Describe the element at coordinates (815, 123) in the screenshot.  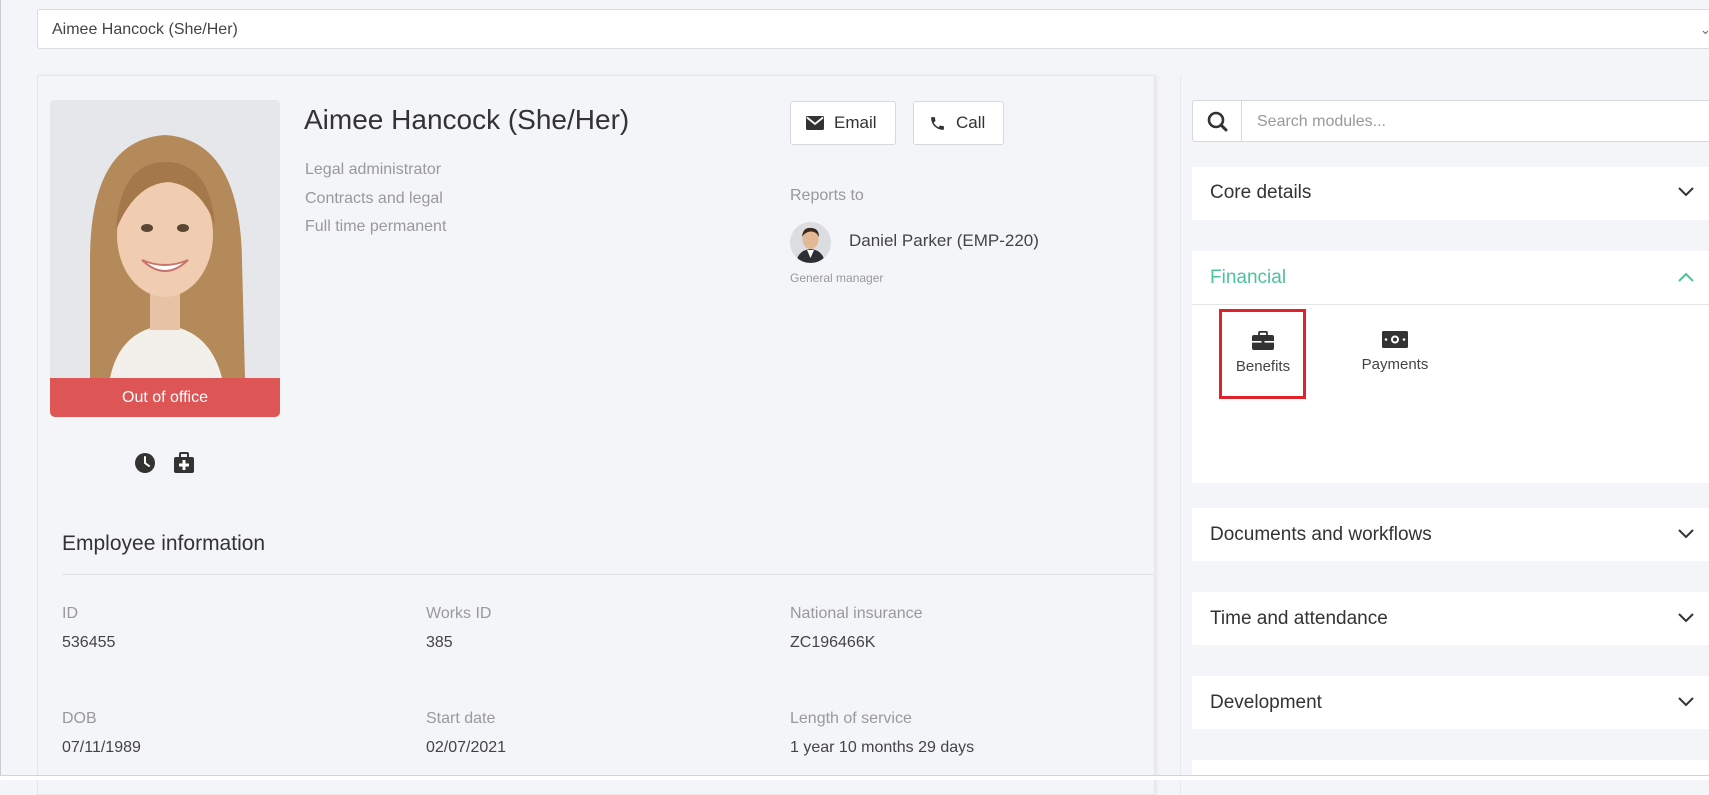
I see `envelope-icon` at that location.